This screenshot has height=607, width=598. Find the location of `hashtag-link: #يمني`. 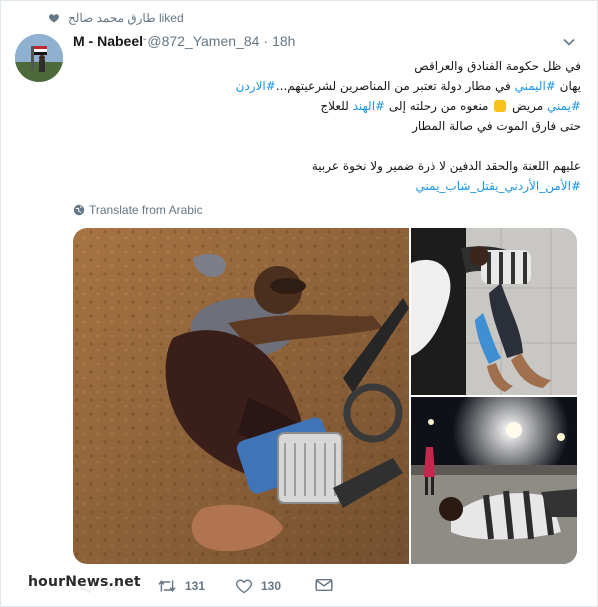

hashtag-link: #يمني is located at coordinates (564, 106).